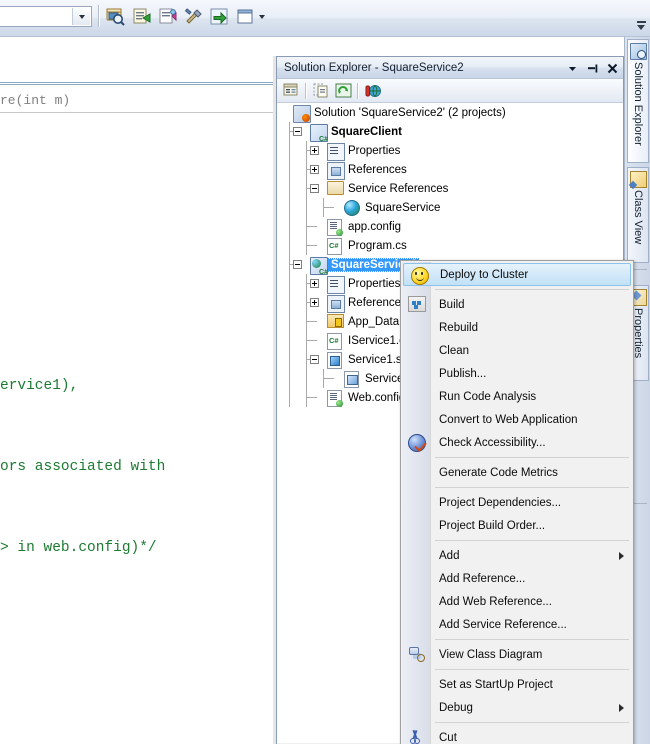  I want to click on menu-item: Set as StartUp Project, so click(517, 684).